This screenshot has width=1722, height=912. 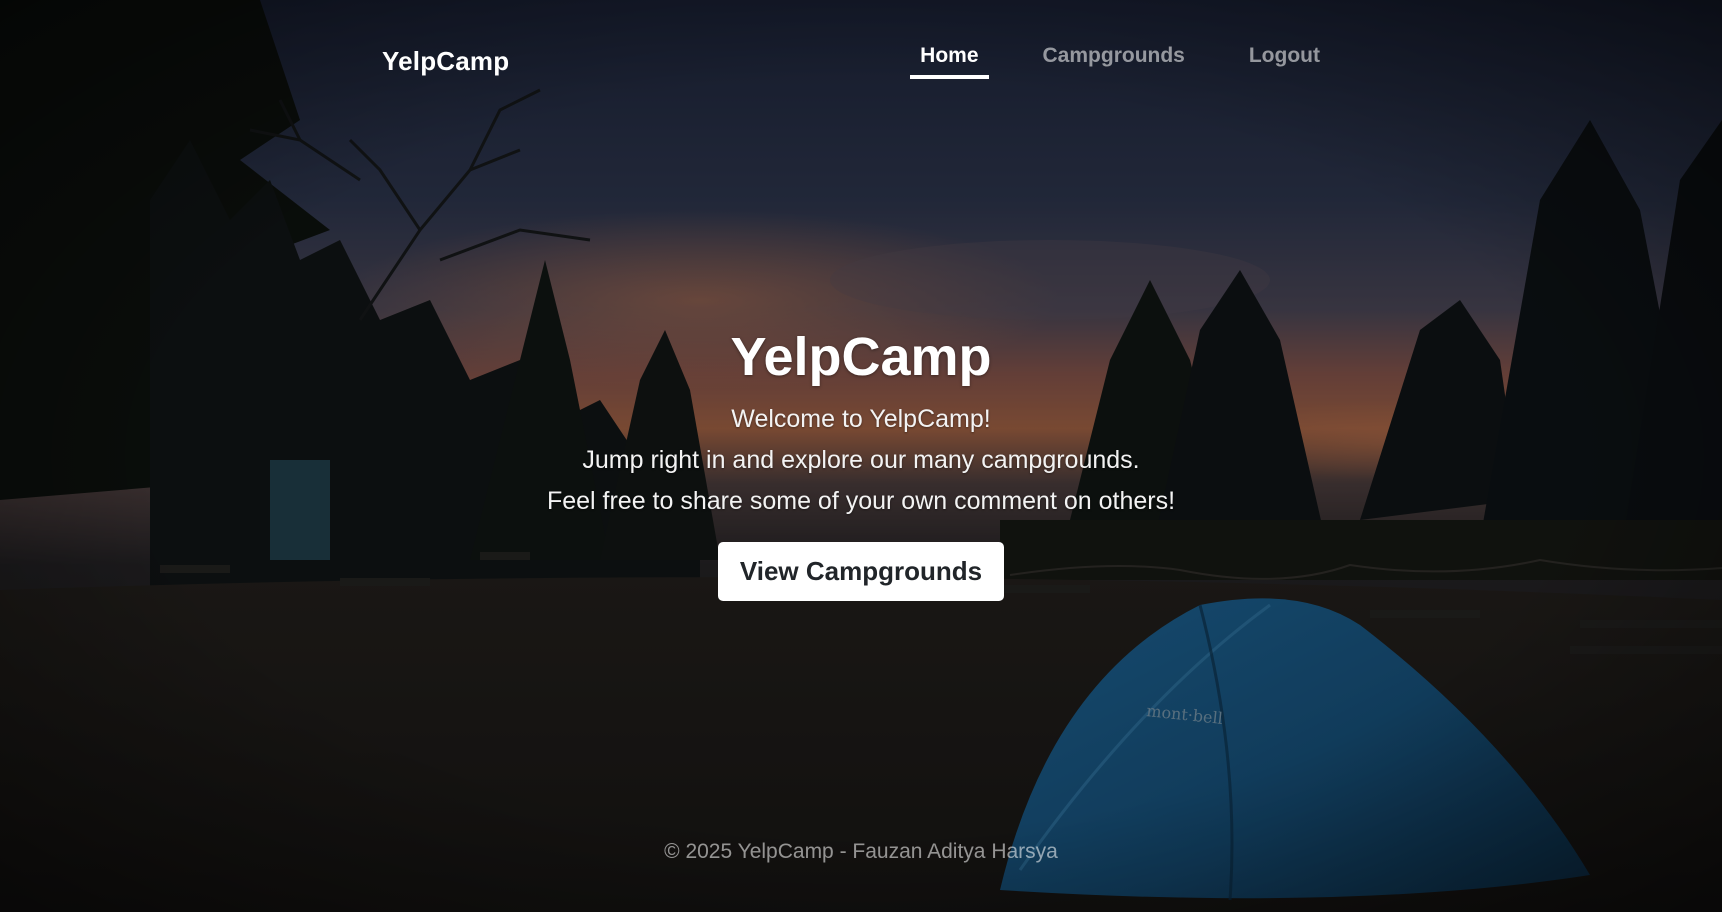 What do you see at coordinates (1114, 61) in the screenshot?
I see `nav-link-campgrounds: Campgrounds` at bounding box center [1114, 61].